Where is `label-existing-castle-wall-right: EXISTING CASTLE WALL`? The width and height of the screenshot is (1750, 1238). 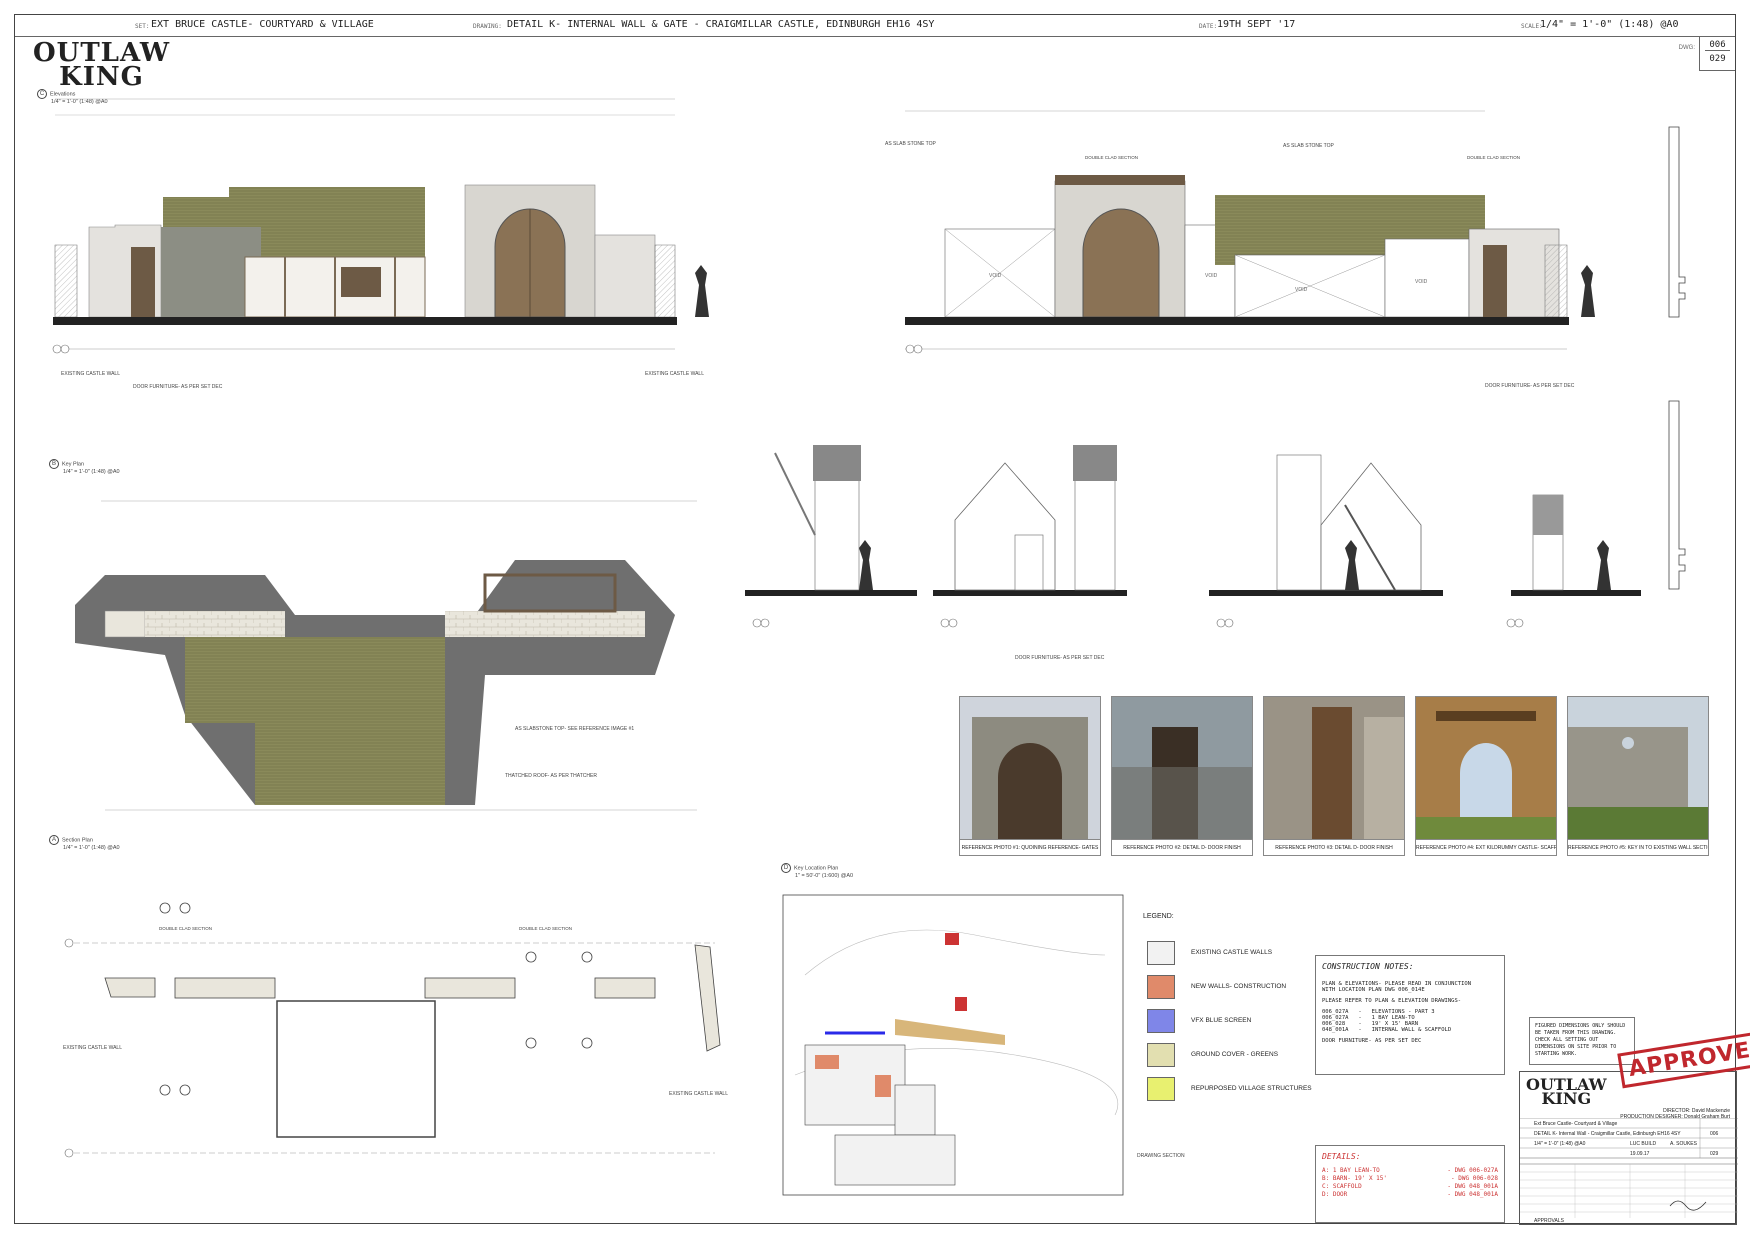 label-existing-castle-wall-right: EXISTING CASTLE WALL is located at coordinates (674, 374).